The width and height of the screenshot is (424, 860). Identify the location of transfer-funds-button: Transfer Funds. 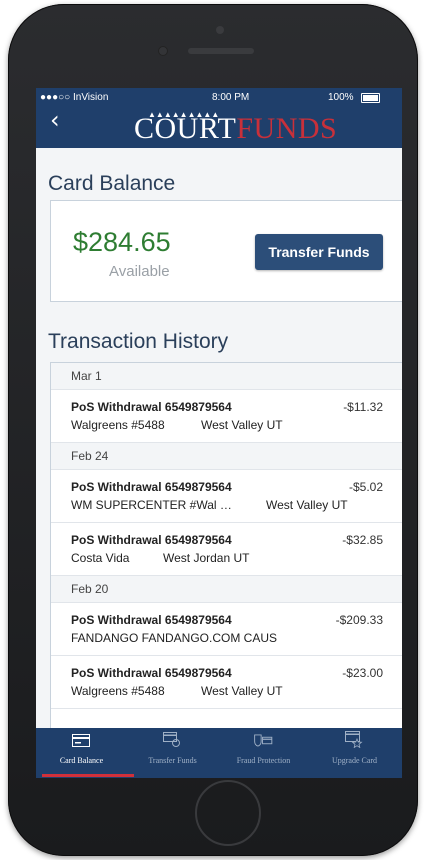
(319, 252).